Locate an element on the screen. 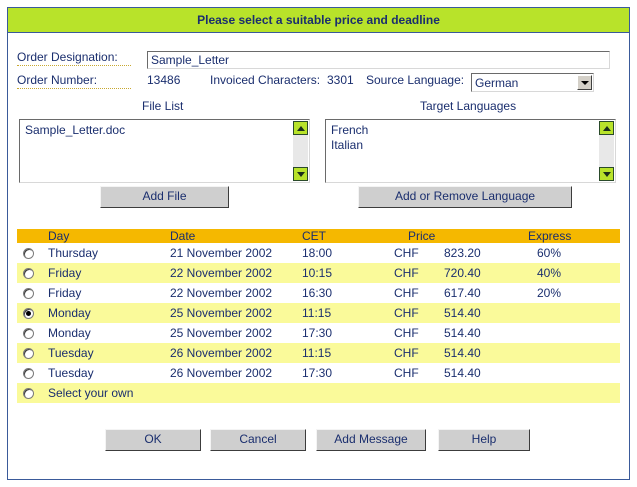 The height and width of the screenshot is (487, 637). cell-amount: 617.40 is located at coordinates (462, 293).